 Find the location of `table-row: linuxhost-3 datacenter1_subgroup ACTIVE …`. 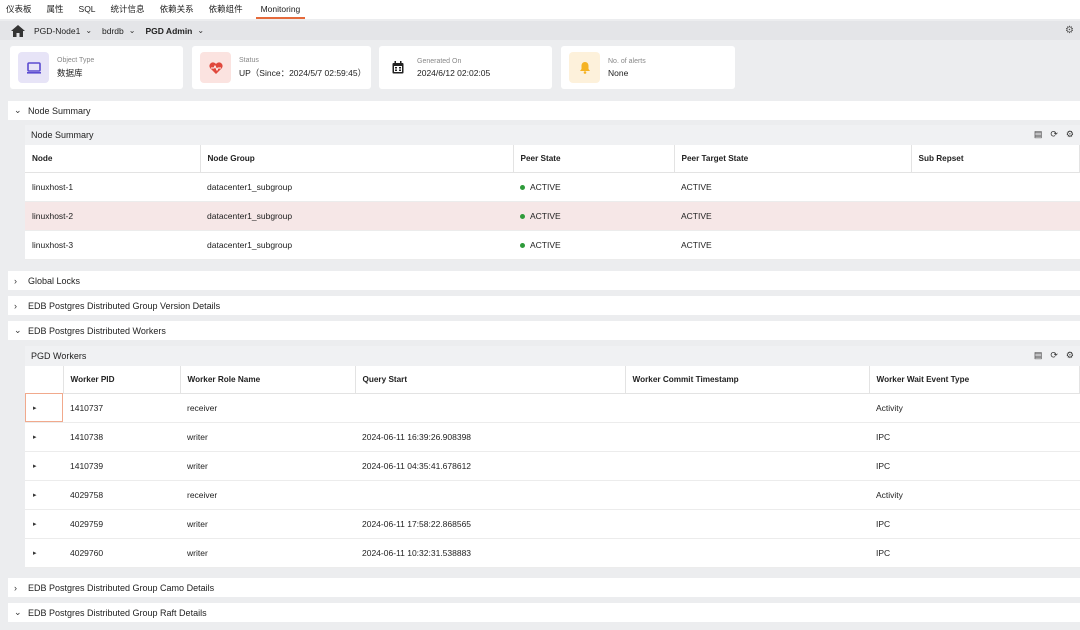

table-row: linuxhost-3 datacenter1_subgroup ACTIVE … is located at coordinates (552, 245).